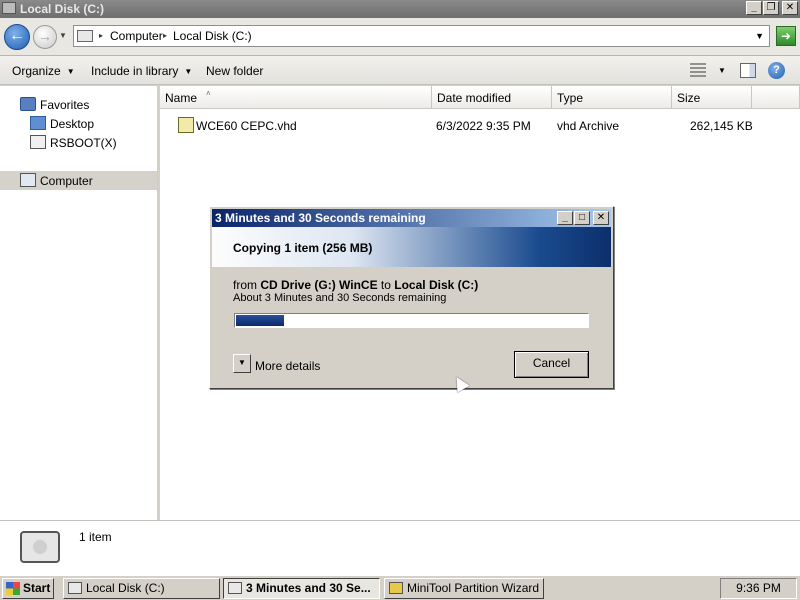 The image size is (800, 600). Describe the element at coordinates (570, 98) in the screenshot. I see `column-label: Type` at that location.